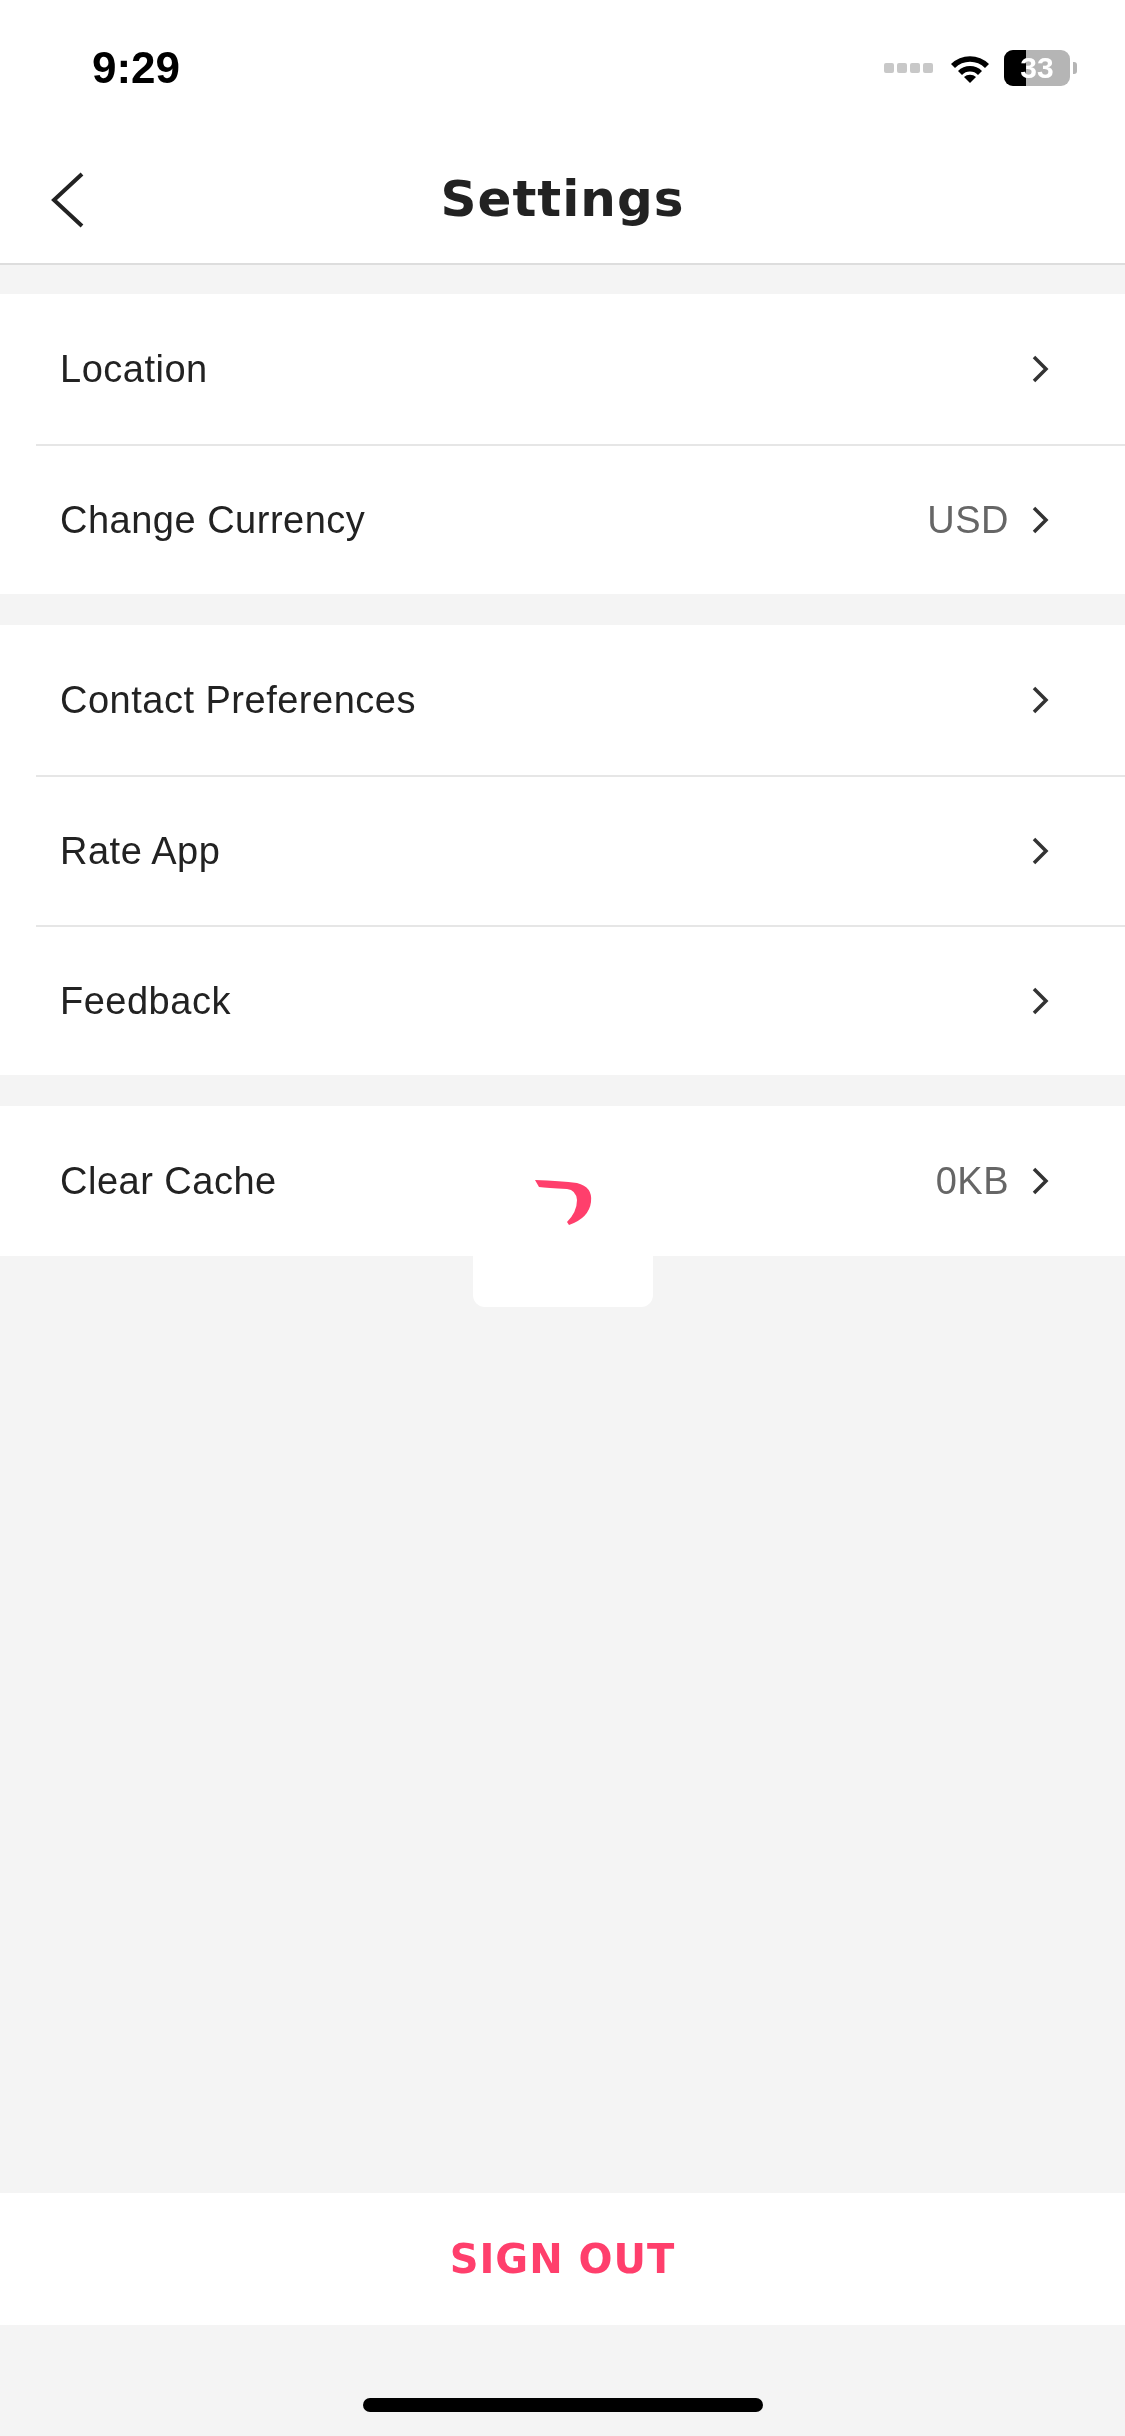 The height and width of the screenshot is (2436, 1125). Describe the element at coordinates (580, 519) in the screenshot. I see `settings-row: Change Currency USD` at that location.